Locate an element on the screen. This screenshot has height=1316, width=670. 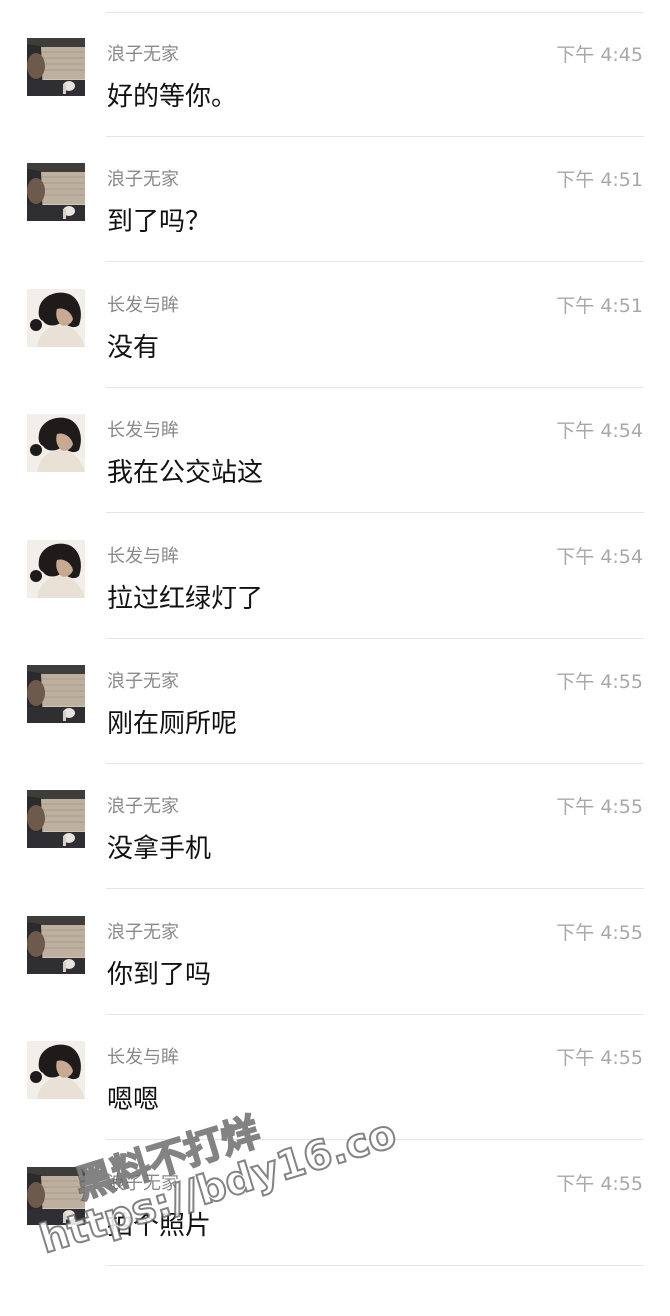
message-row: 浪子无家 下午 4:55 拍个照片 is located at coordinates (335, 1203).